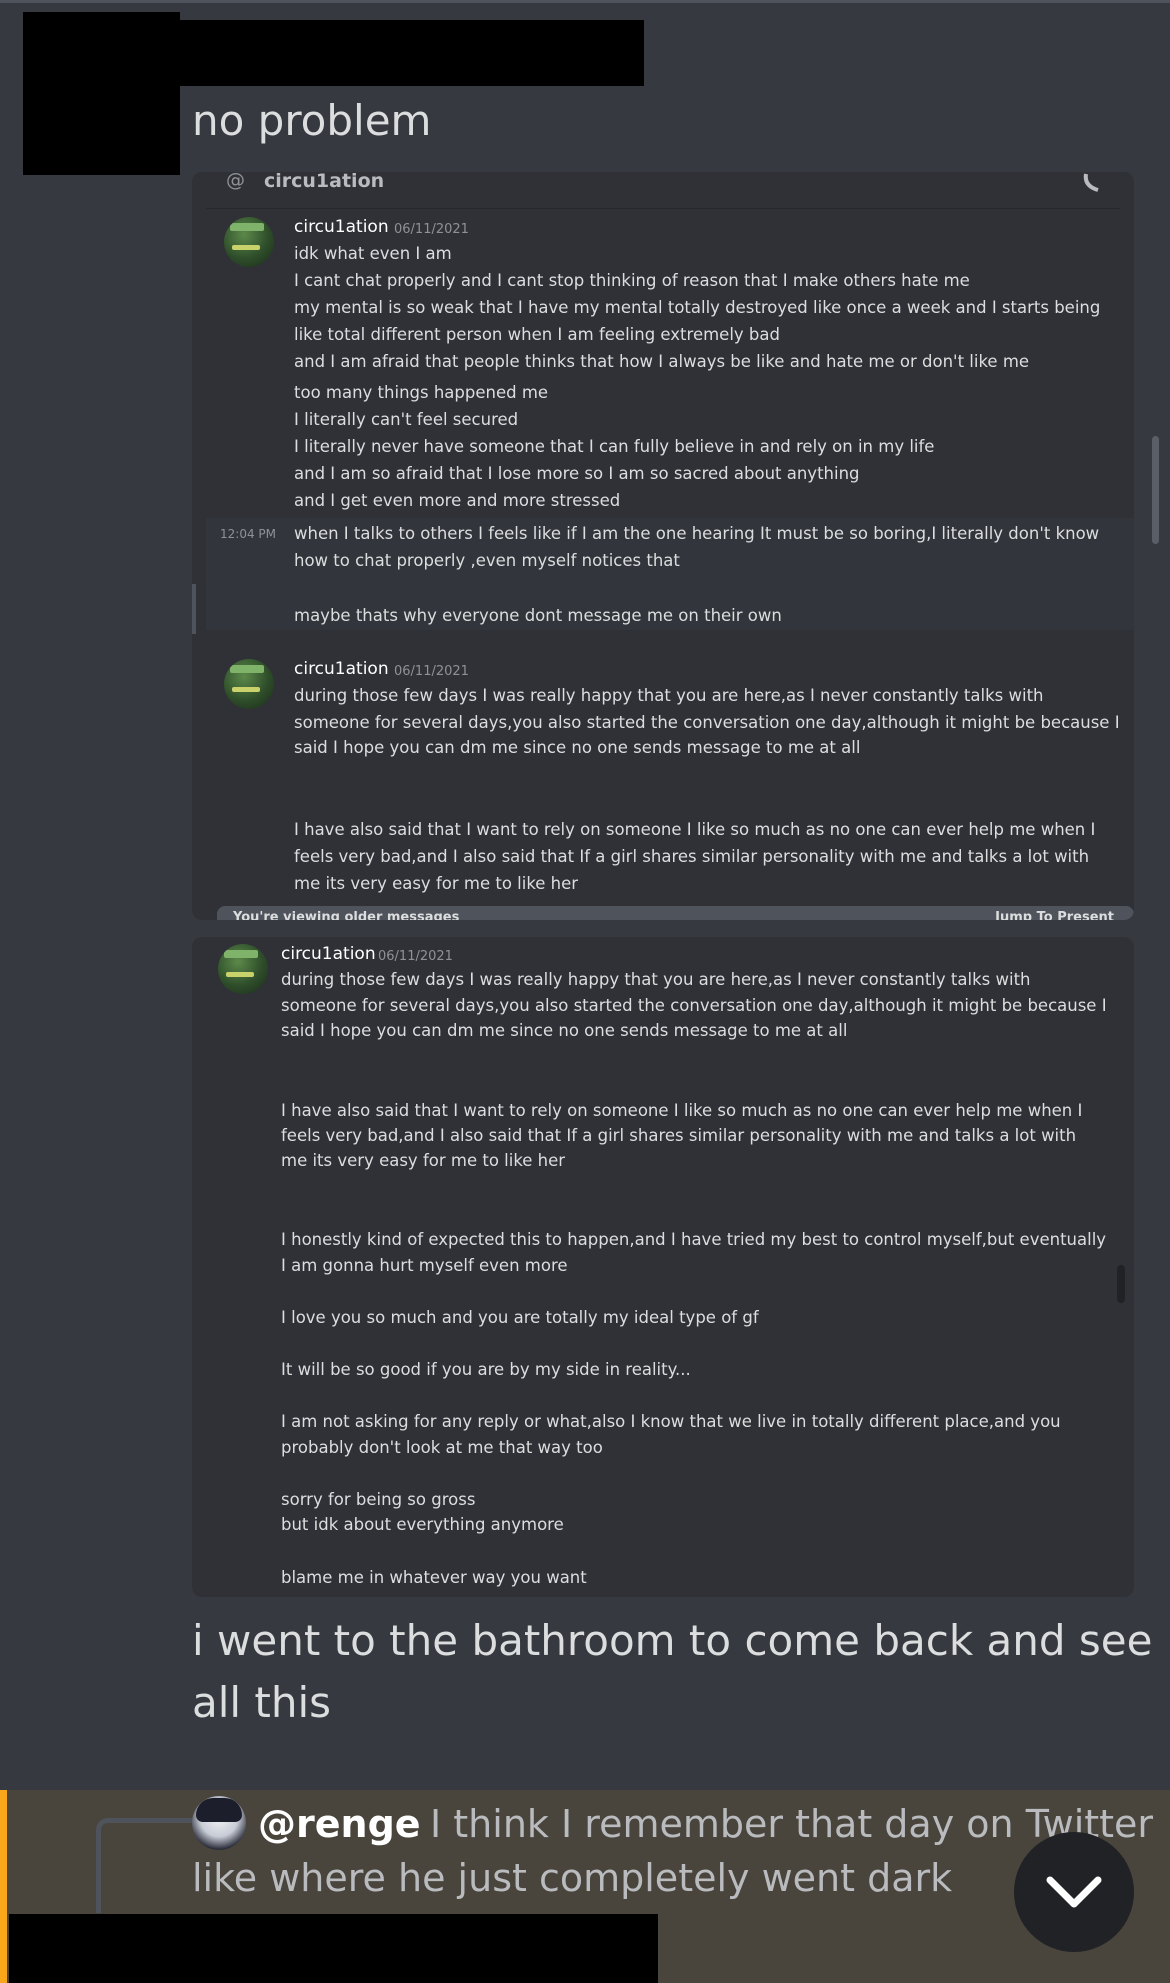 This screenshot has height=1983, width=1170. What do you see at coordinates (1054, 915) in the screenshot?
I see `jump-to-present-button: Jump To Present` at bounding box center [1054, 915].